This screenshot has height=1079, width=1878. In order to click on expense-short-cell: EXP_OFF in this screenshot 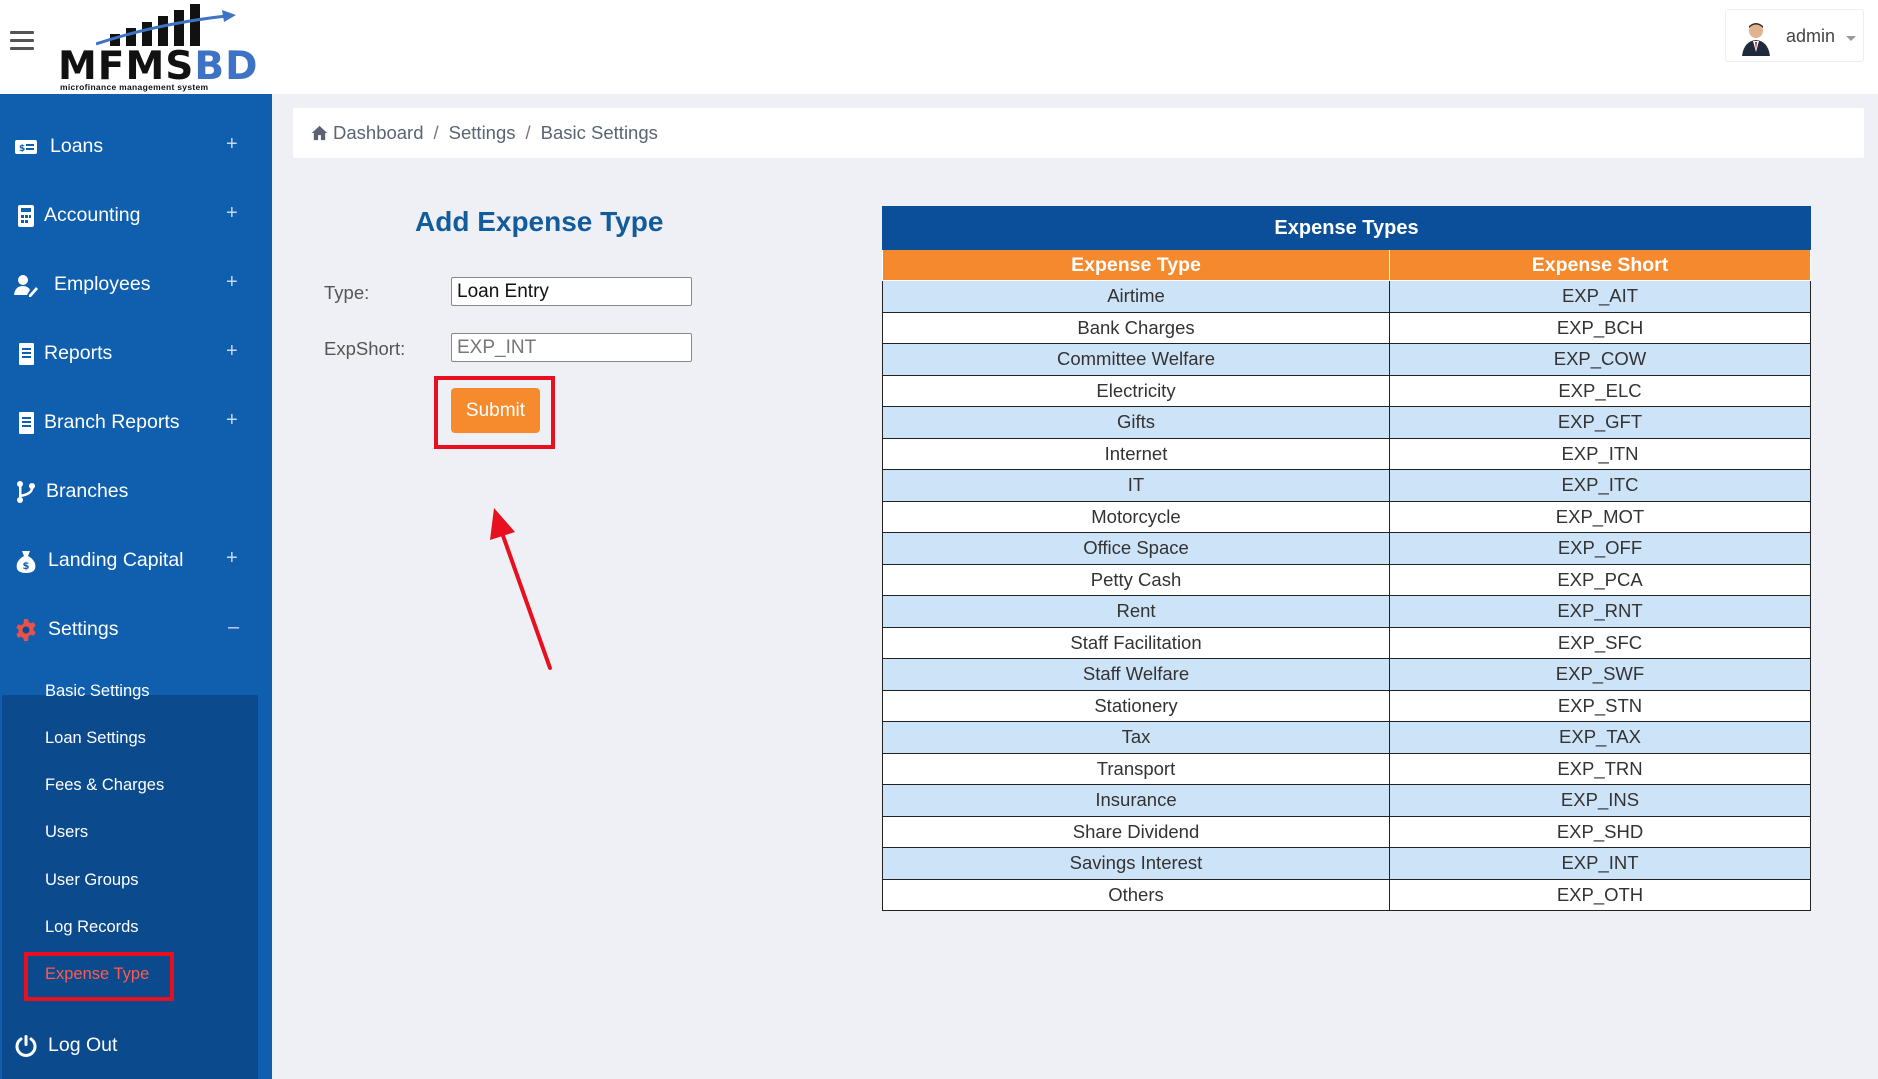, I will do `click(1600, 548)`.